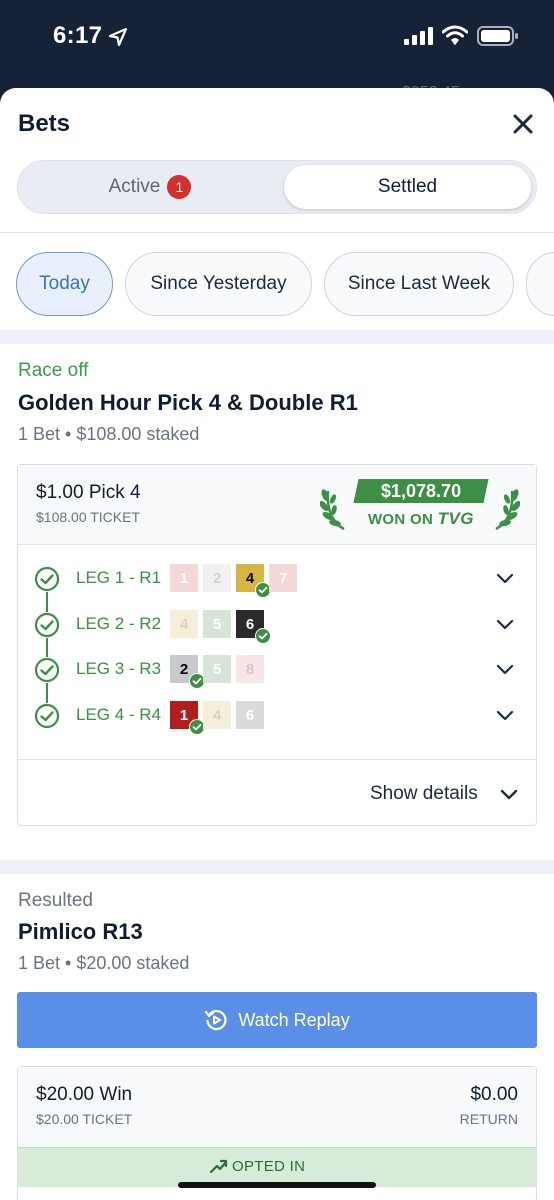 This screenshot has width=554, height=1200. What do you see at coordinates (134, 186) in the screenshot?
I see `tab-active-label: Active` at bounding box center [134, 186].